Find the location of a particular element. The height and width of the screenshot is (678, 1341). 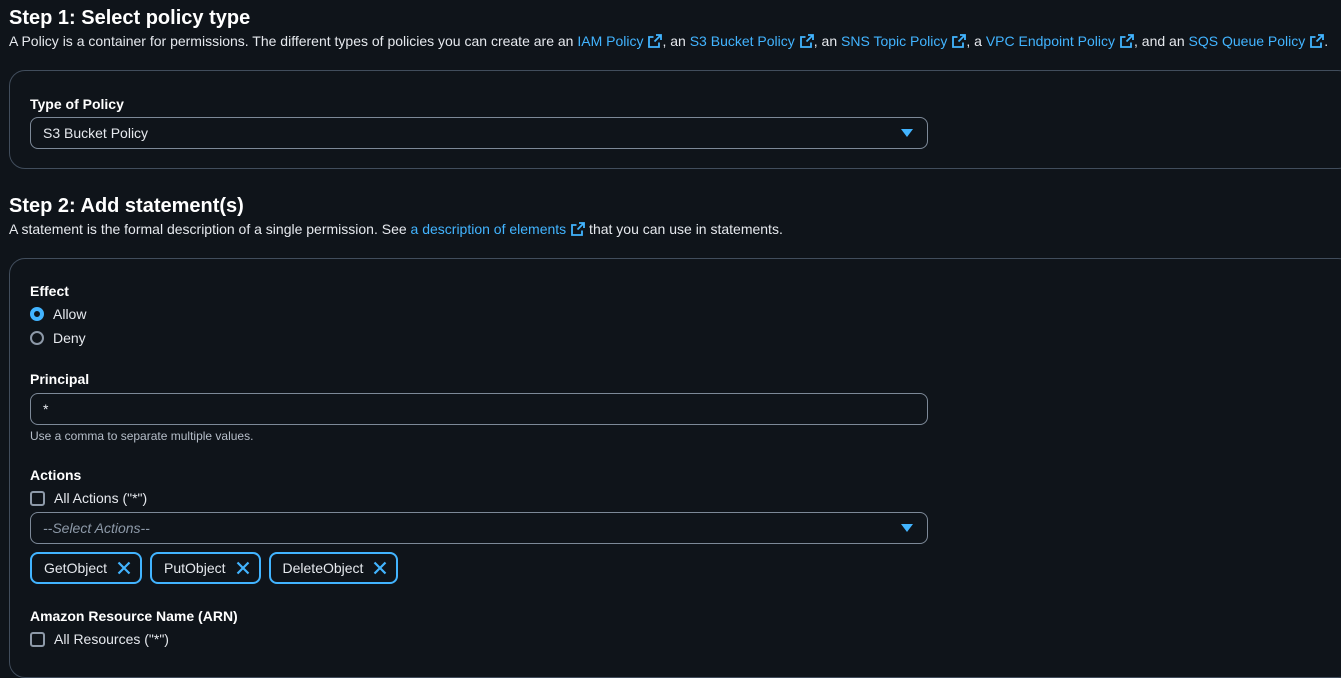

step1-desc-suffix: . is located at coordinates (1326, 41).